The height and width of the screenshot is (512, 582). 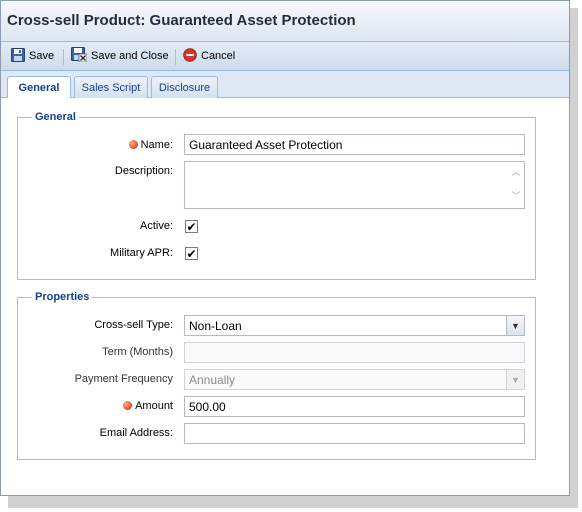 I want to click on save-close-icon, so click(x=79, y=56).